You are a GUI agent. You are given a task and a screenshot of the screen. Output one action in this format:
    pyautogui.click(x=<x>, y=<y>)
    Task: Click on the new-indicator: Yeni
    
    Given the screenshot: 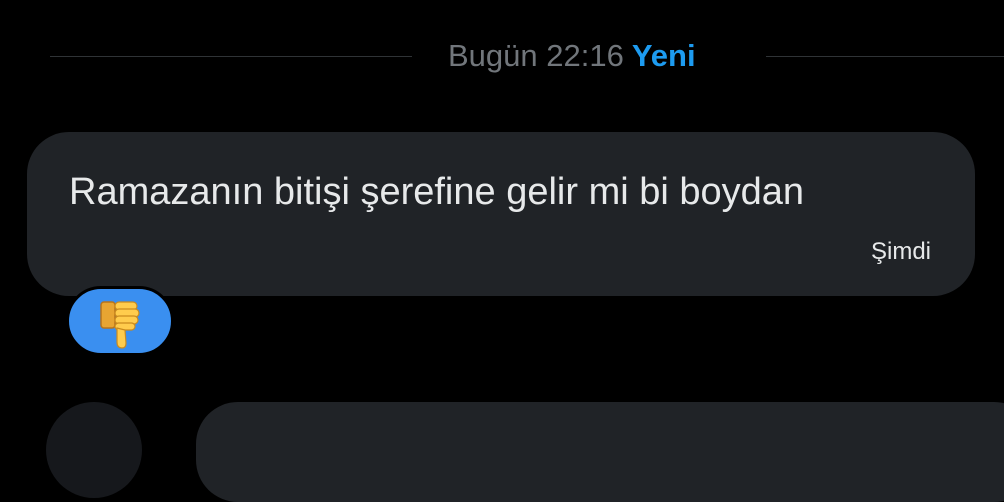 What is the action you would take?
    pyautogui.click(x=663, y=55)
    